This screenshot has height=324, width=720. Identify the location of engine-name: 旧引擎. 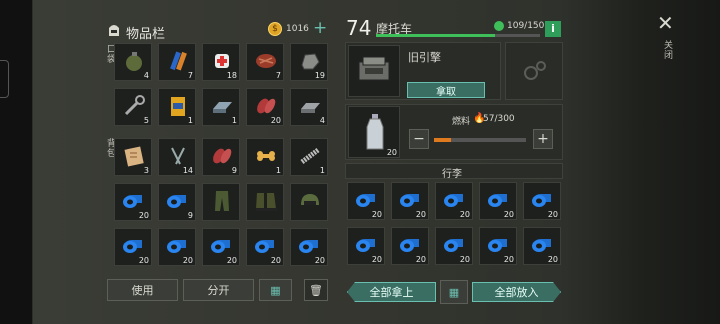
(424, 57).